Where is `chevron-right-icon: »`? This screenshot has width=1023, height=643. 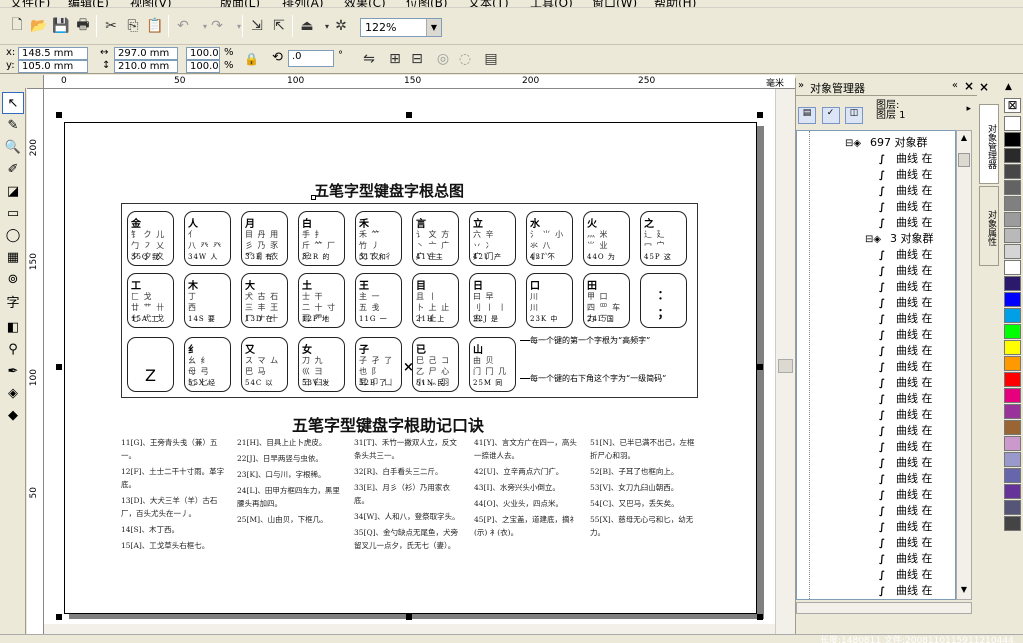
chevron-right-icon: » is located at coordinates (801, 85).